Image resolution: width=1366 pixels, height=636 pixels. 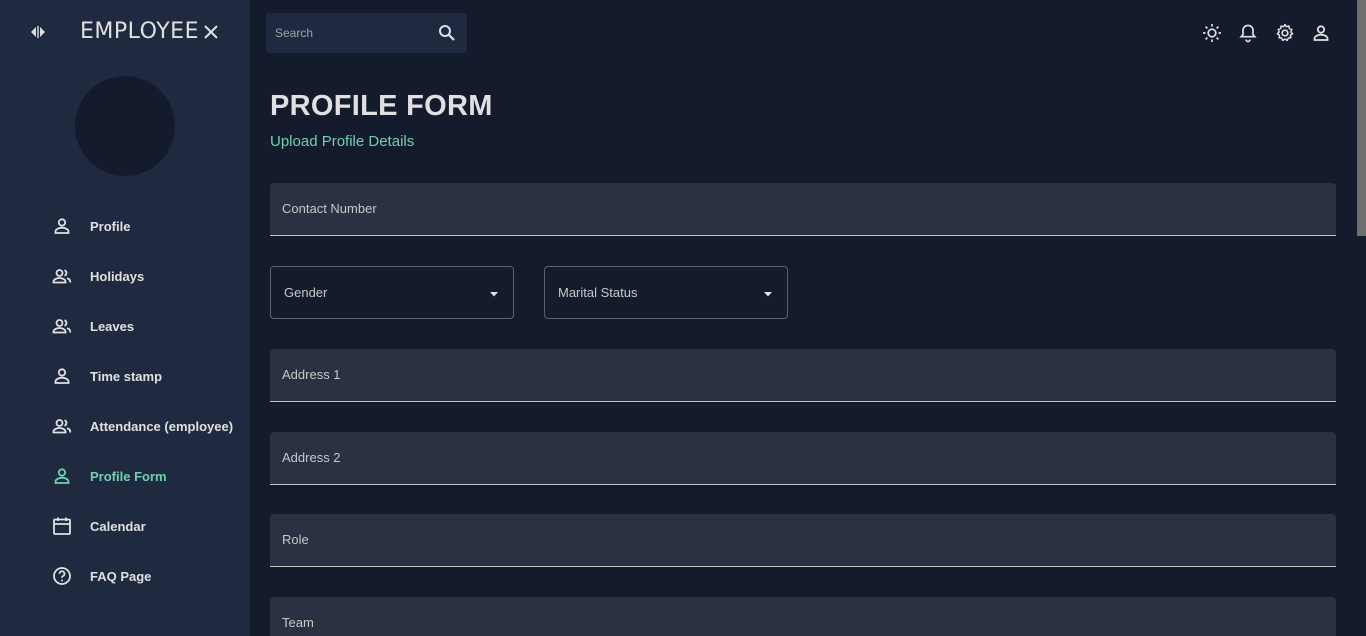 What do you see at coordinates (62, 576) in the screenshot?
I see `help-circle-icon` at bounding box center [62, 576].